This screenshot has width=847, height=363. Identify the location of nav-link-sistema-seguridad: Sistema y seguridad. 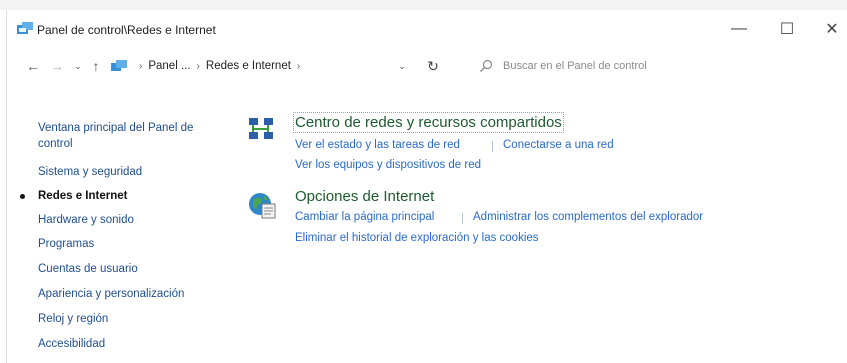
(90, 172).